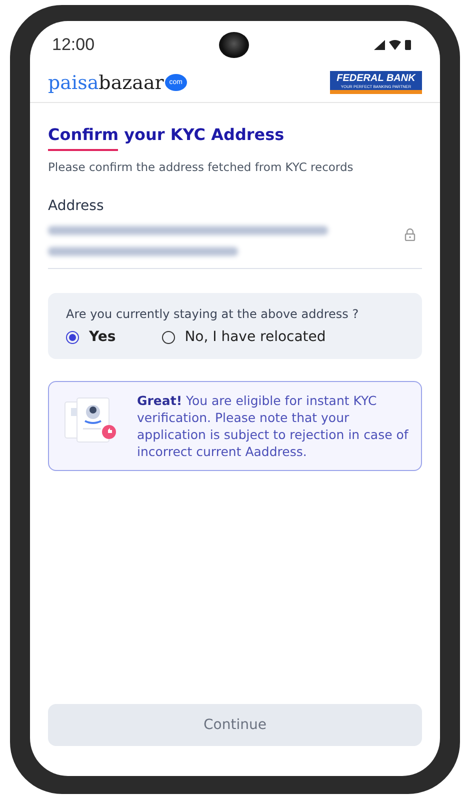  Describe the element at coordinates (83, 150) in the screenshot. I see `title-underline` at that location.